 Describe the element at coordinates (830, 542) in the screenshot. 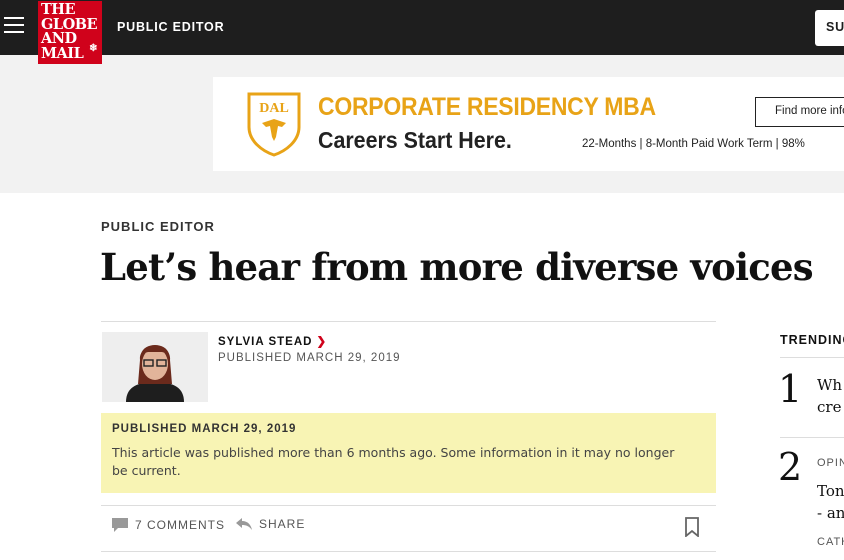

I see `trending-item-3-category: CATH` at that location.